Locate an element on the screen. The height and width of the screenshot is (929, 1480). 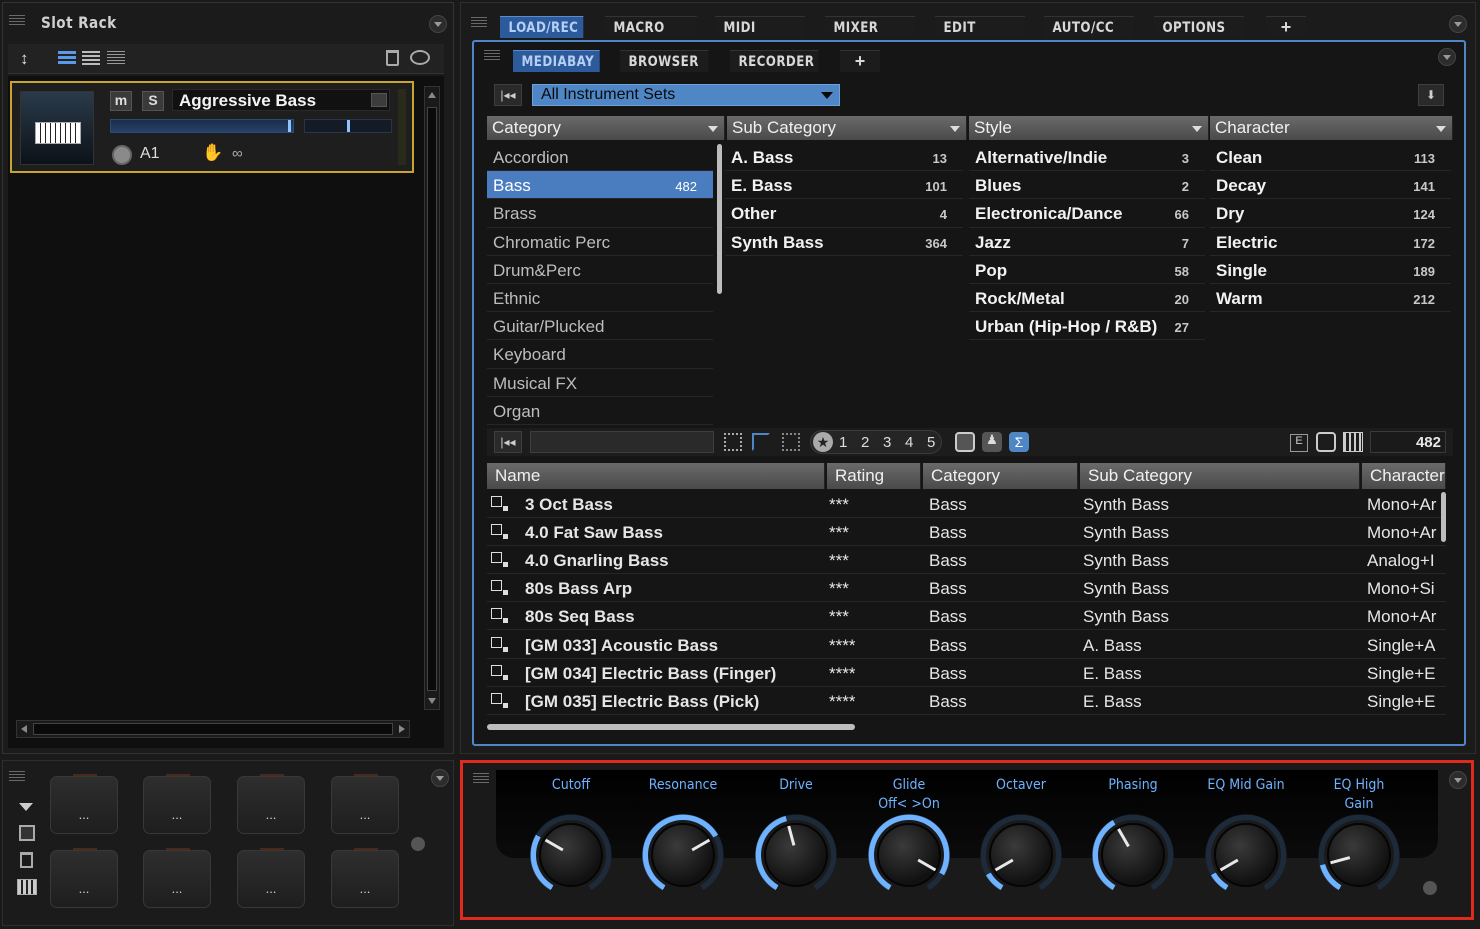
rating-4: 4 is located at coordinates (909, 442).